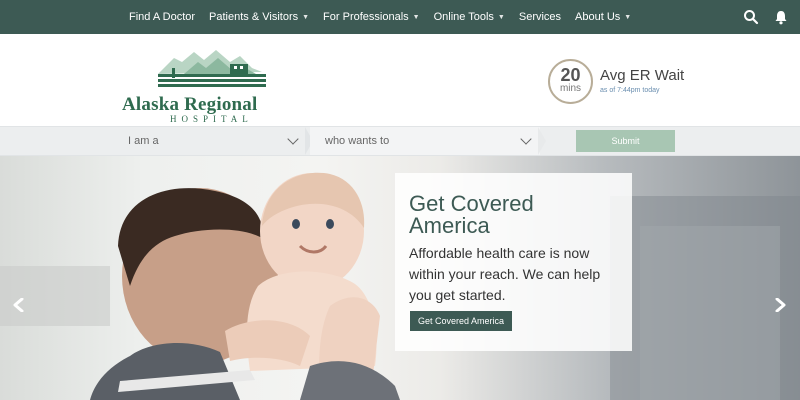  Describe the element at coordinates (463, 17) in the screenshot. I see `nav-label: Online Tools` at that location.